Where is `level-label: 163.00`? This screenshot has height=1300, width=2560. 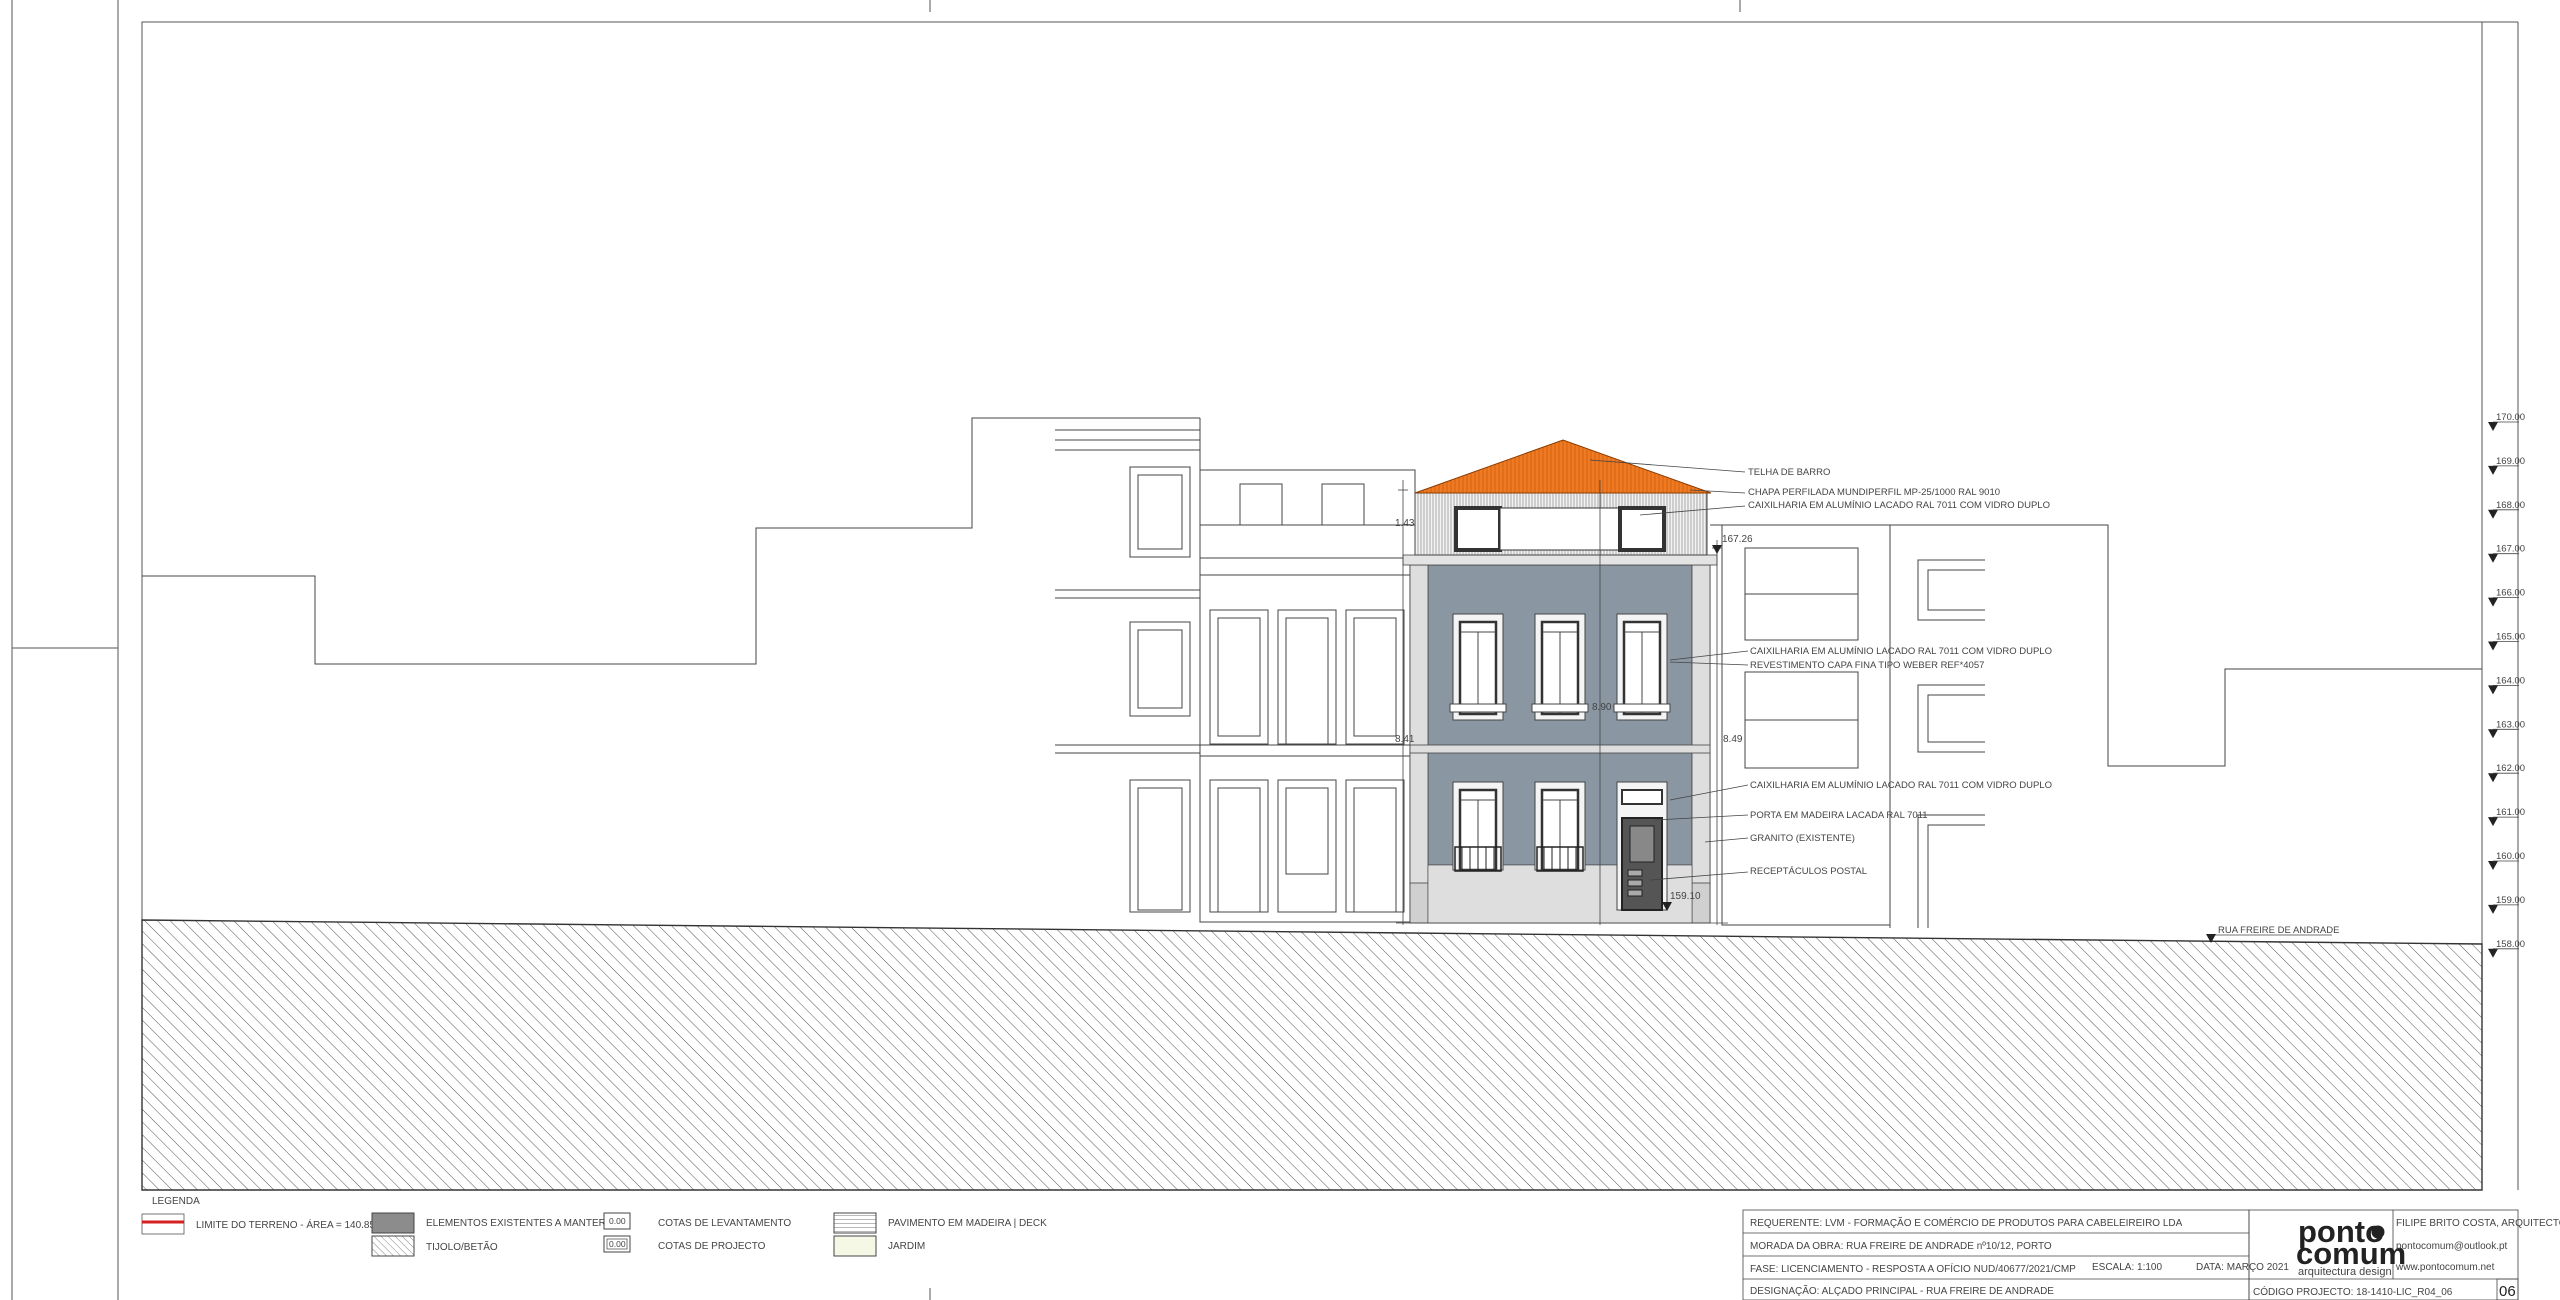
level-label: 163.00 is located at coordinates (2510, 724).